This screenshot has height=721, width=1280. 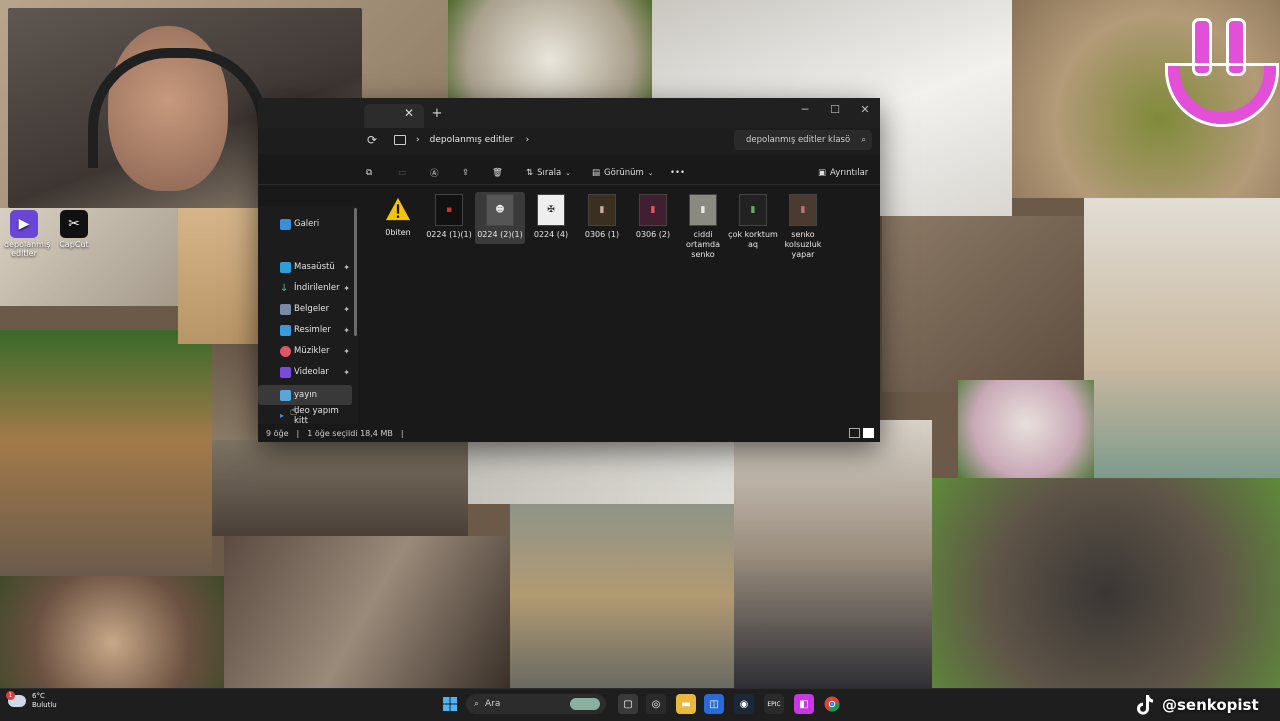 What do you see at coordinates (284, 288) in the screenshot?
I see `download-icon: ↓` at bounding box center [284, 288].